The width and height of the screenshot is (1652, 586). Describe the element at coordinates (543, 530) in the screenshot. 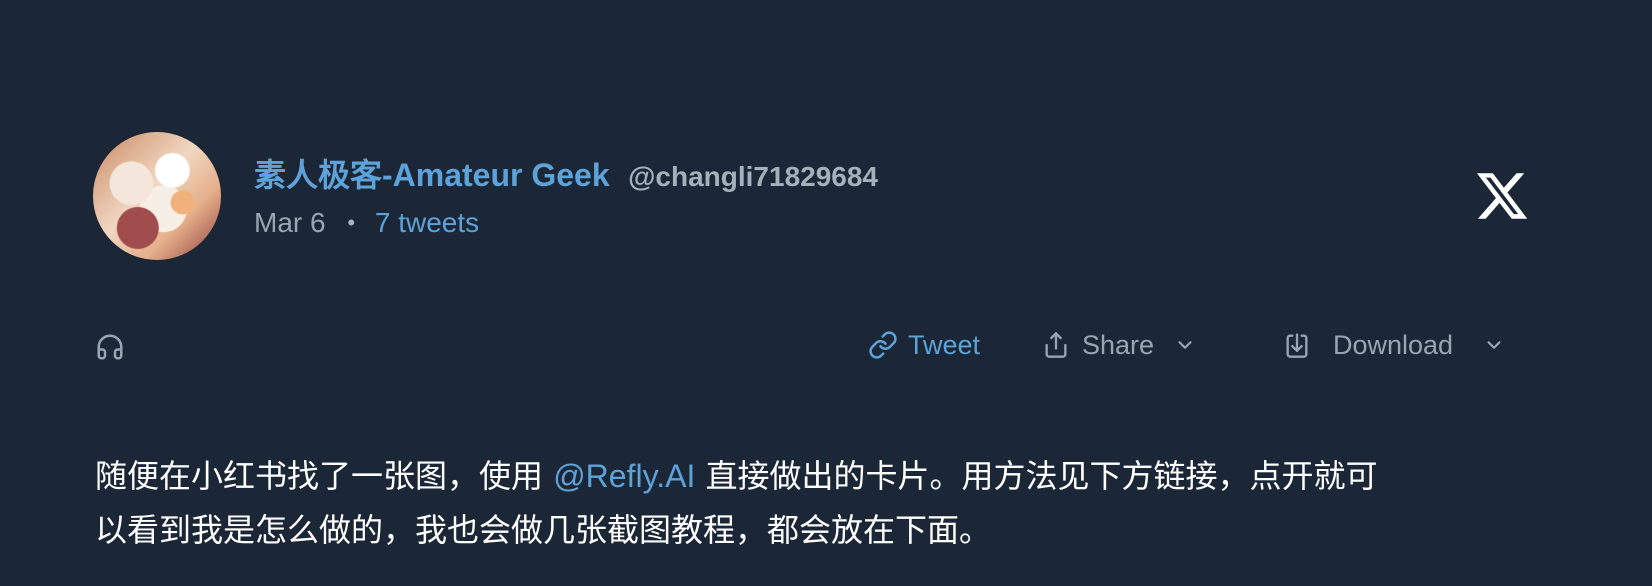

I see `tweet-text-line2: 以看到我是怎么做的，我也会做几张截图教程，都会放在下面。` at that location.